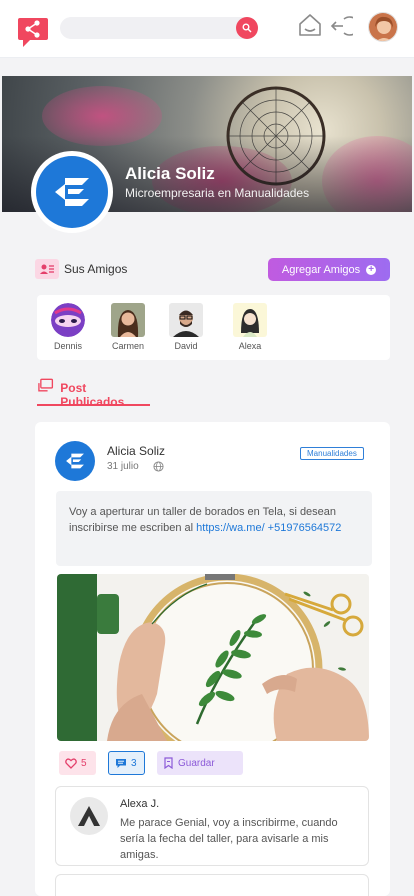 The image size is (414, 896). What do you see at coordinates (332, 453) in the screenshot?
I see `category-badge: Manualidades` at bounding box center [332, 453].